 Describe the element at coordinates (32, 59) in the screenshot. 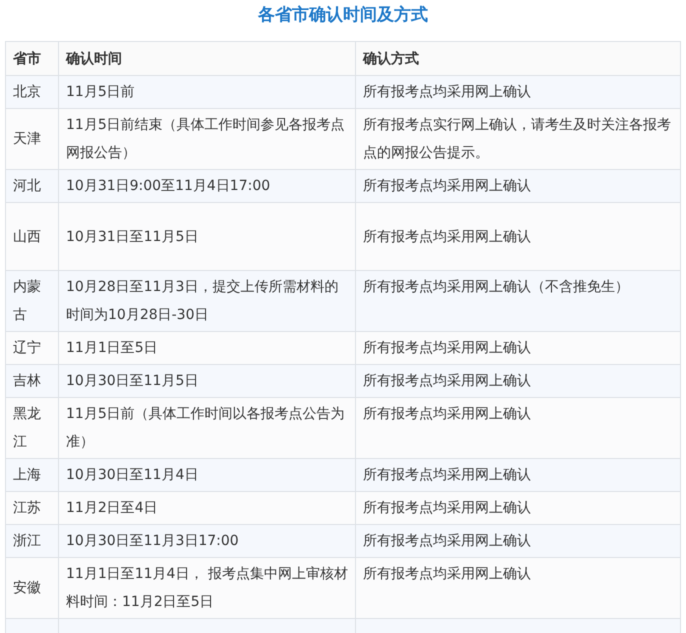

I see `column-header: 省市` at that location.